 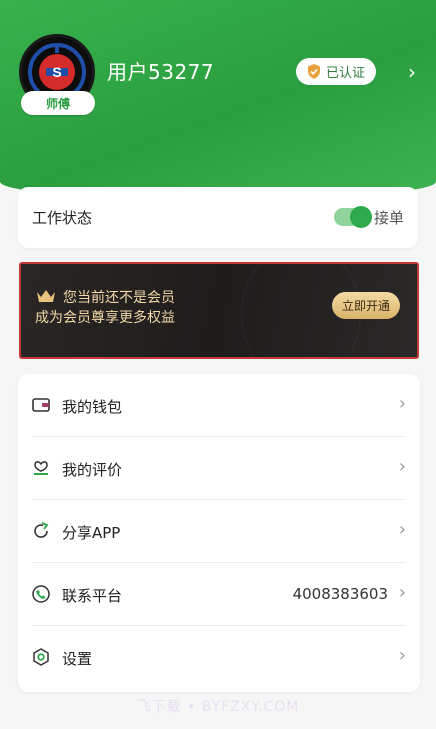 I want to click on verified-label: 已认证, so click(x=345, y=73).